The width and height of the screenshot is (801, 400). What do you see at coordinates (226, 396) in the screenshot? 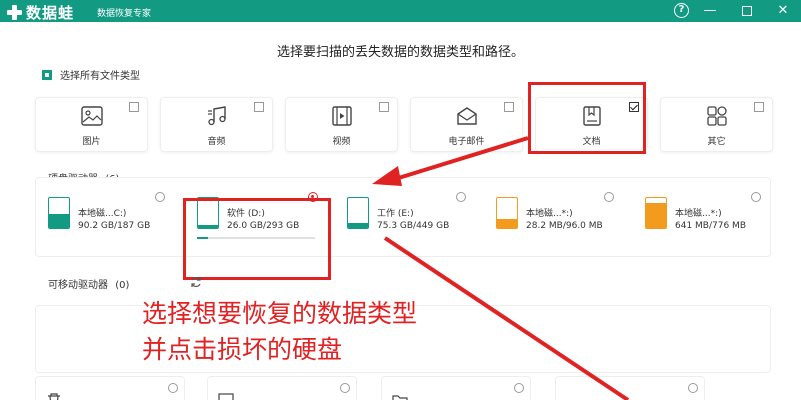
I see `desktop-icon` at bounding box center [226, 396].